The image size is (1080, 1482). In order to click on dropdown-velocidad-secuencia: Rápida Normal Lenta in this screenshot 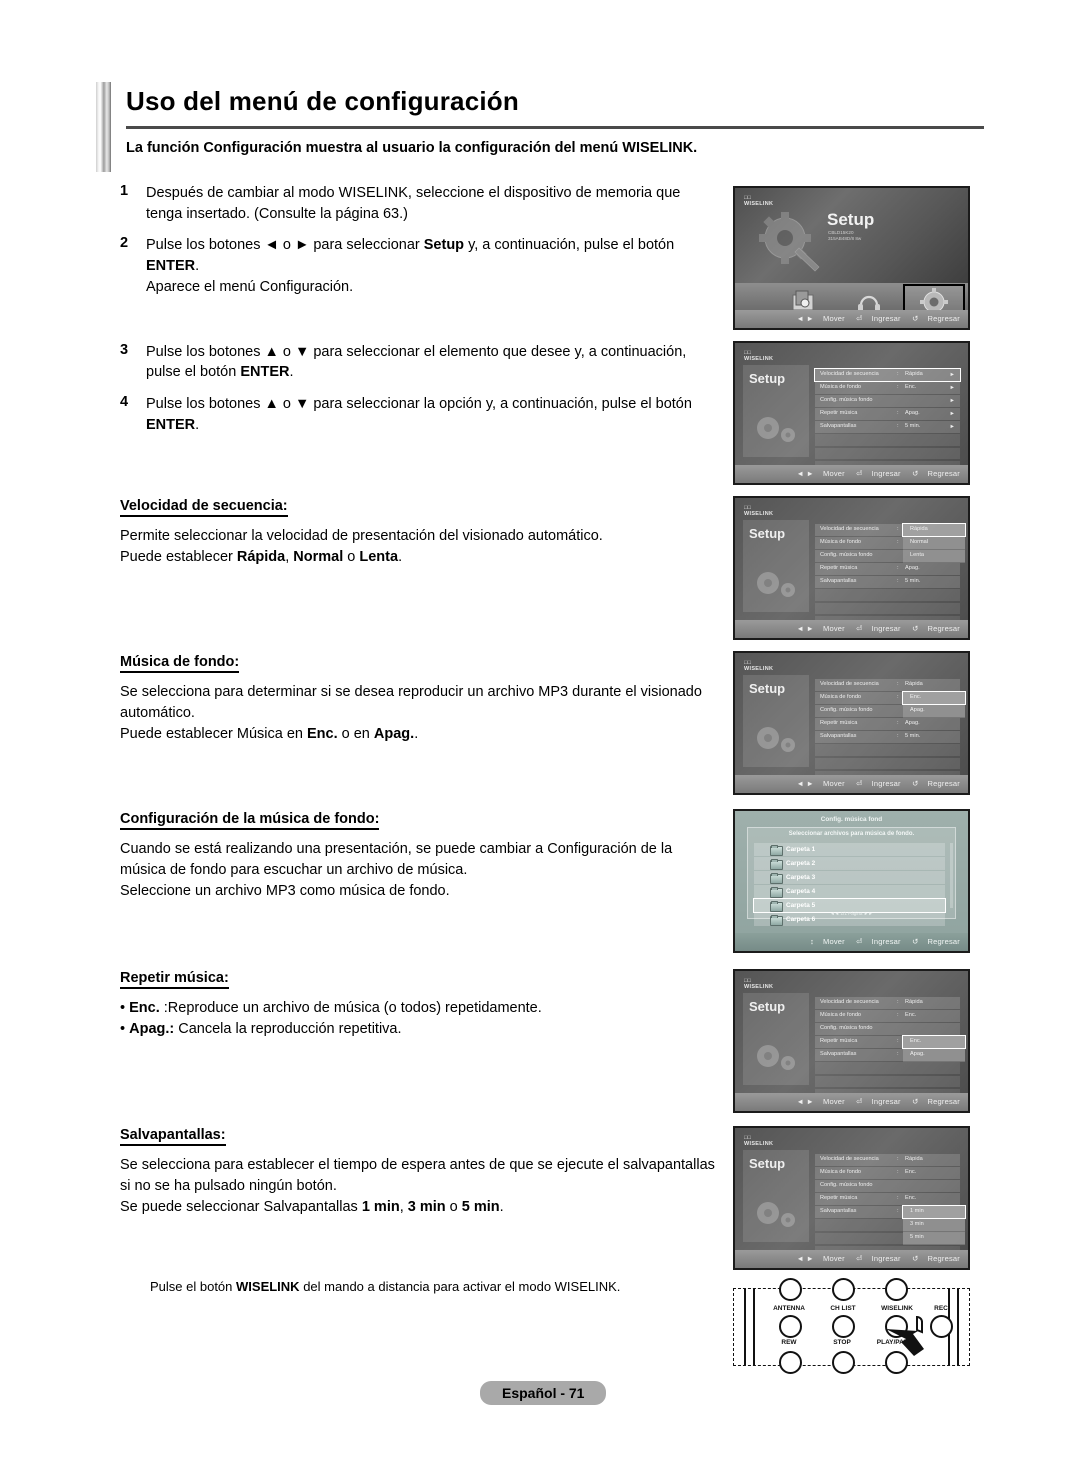, I will do `click(934, 543)`.